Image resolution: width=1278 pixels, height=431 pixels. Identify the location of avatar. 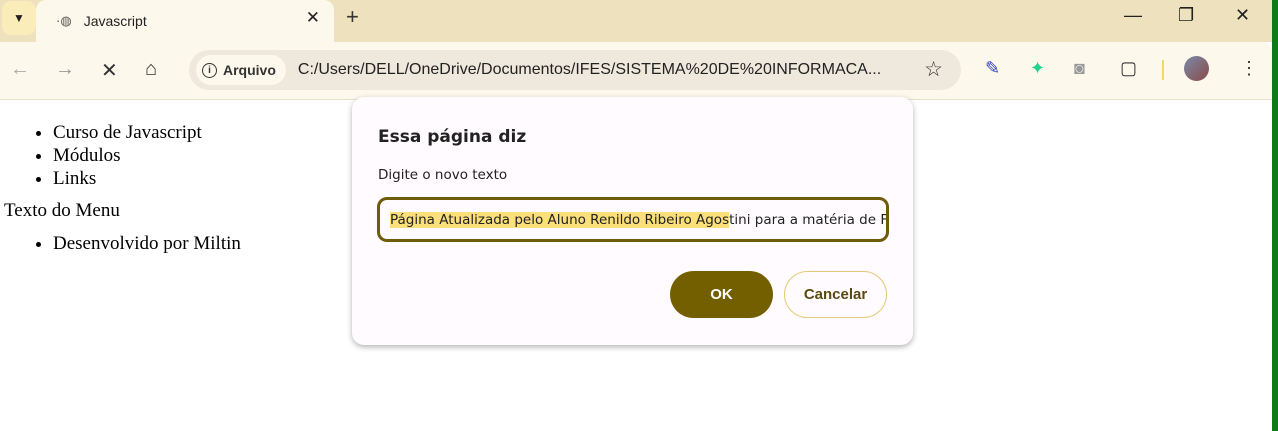
(1196, 68).